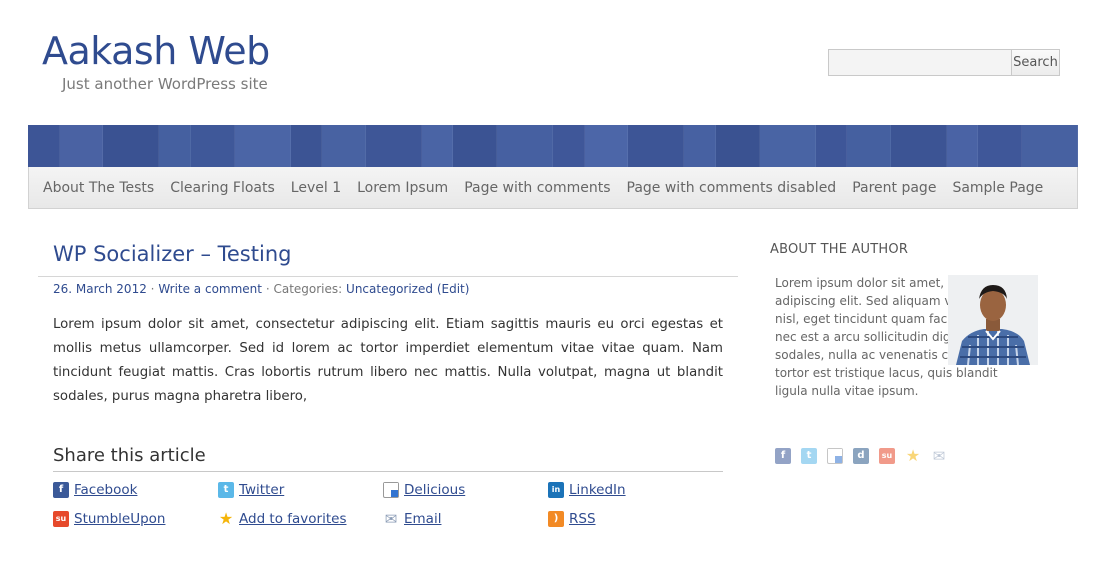 The image size is (1110, 569). What do you see at coordinates (105, 490) in the screenshot?
I see `share-link: Facebook` at bounding box center [105, 490].